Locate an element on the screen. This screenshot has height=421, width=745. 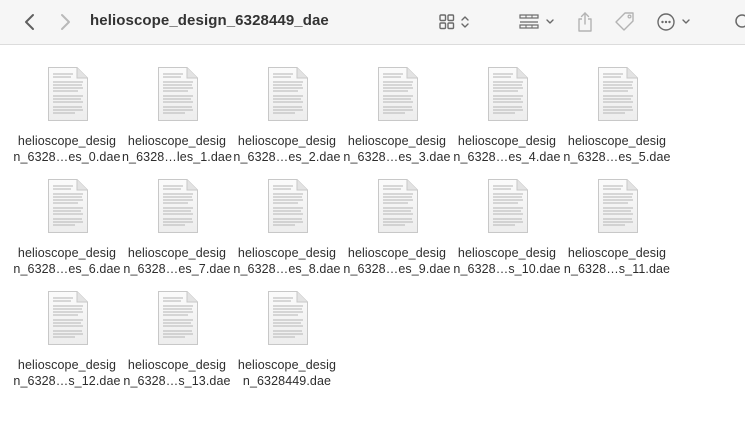
file-name: helioscope_desig n_6328…es_2.dae is located at coordinates (287, 149).